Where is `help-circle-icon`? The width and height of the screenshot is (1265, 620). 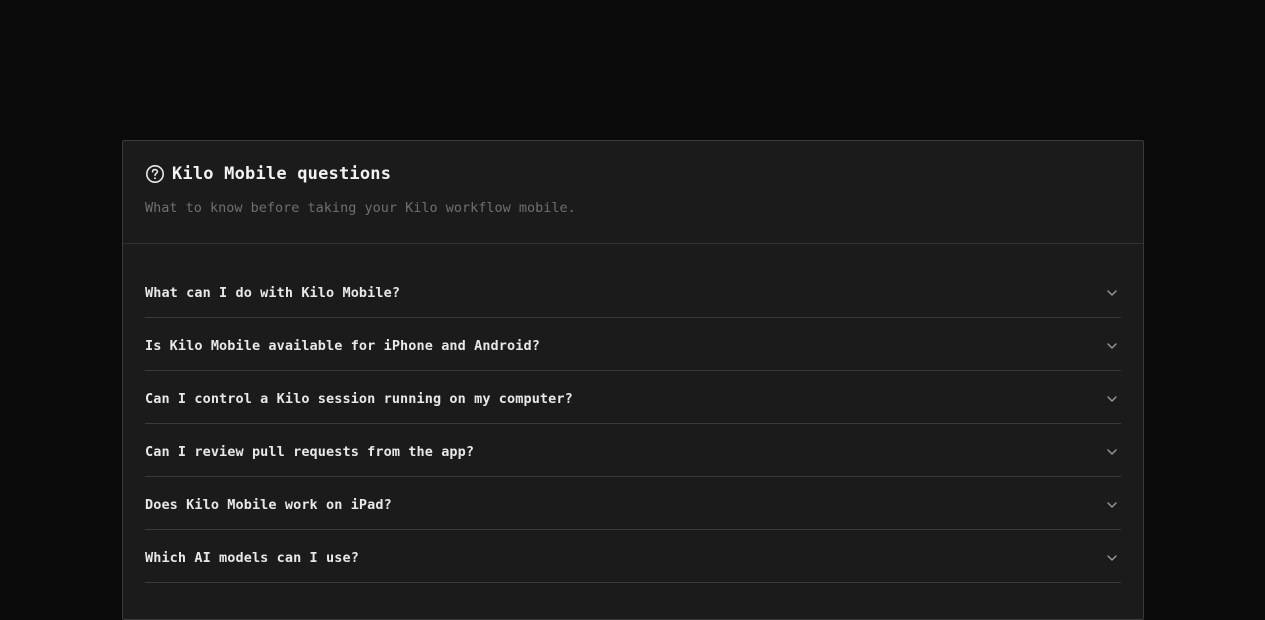 help-circle-icon is located at coordinates (155, 174).